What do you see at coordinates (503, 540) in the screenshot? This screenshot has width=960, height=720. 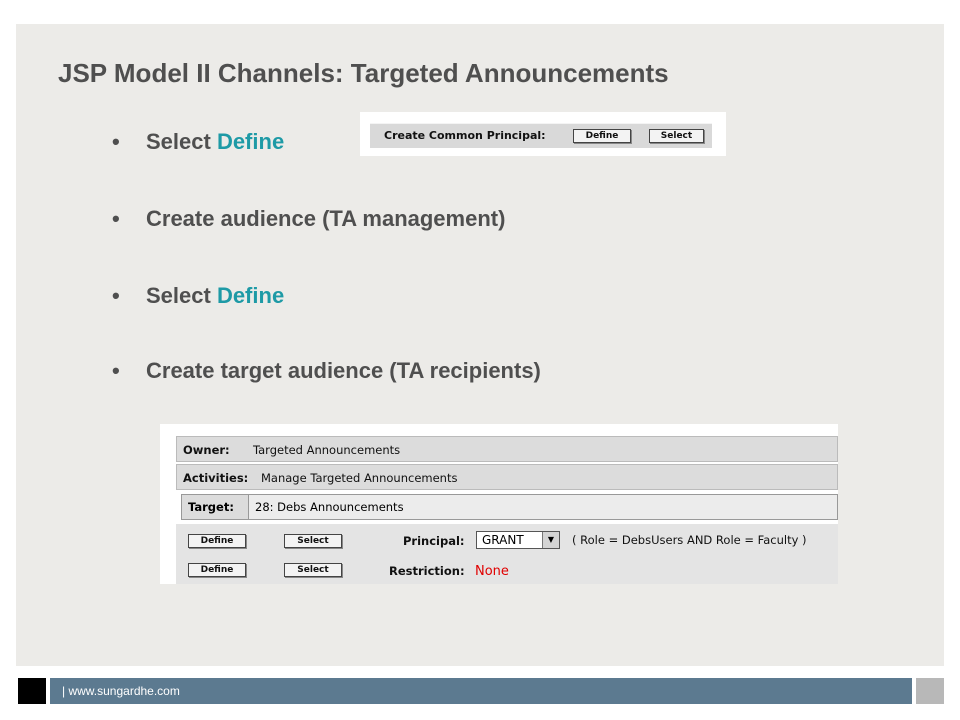 I see `principal-selected-value: GRANT` at bounding box center [503, 540].